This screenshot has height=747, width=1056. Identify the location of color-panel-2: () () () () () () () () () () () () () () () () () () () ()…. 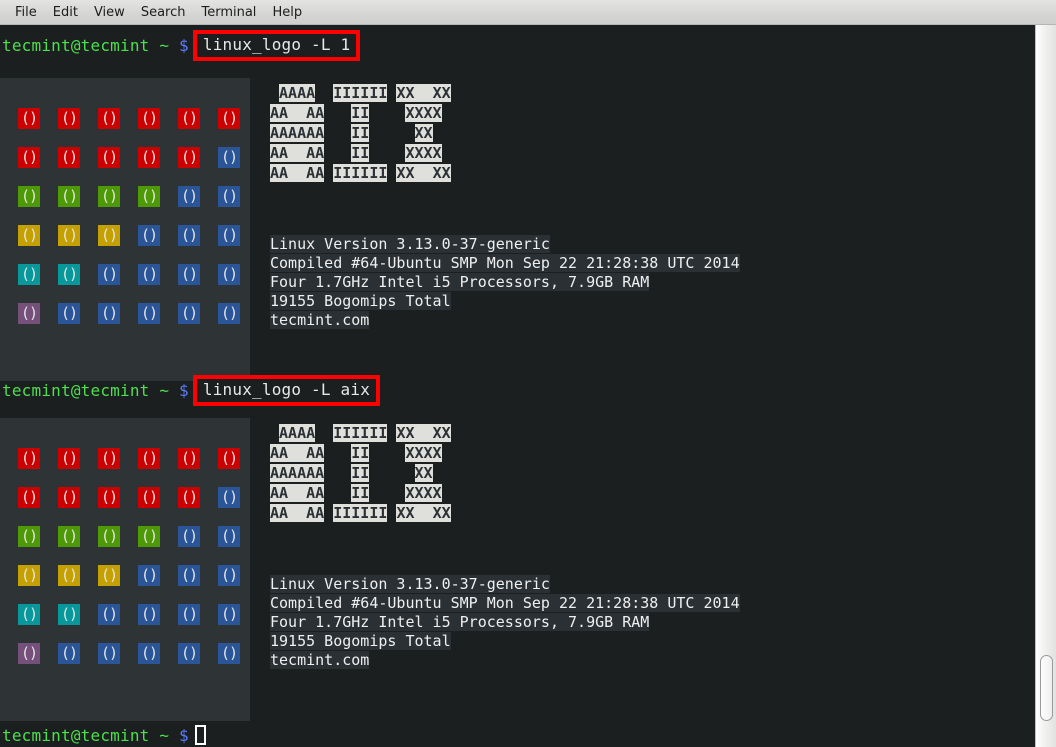
(125, 569).